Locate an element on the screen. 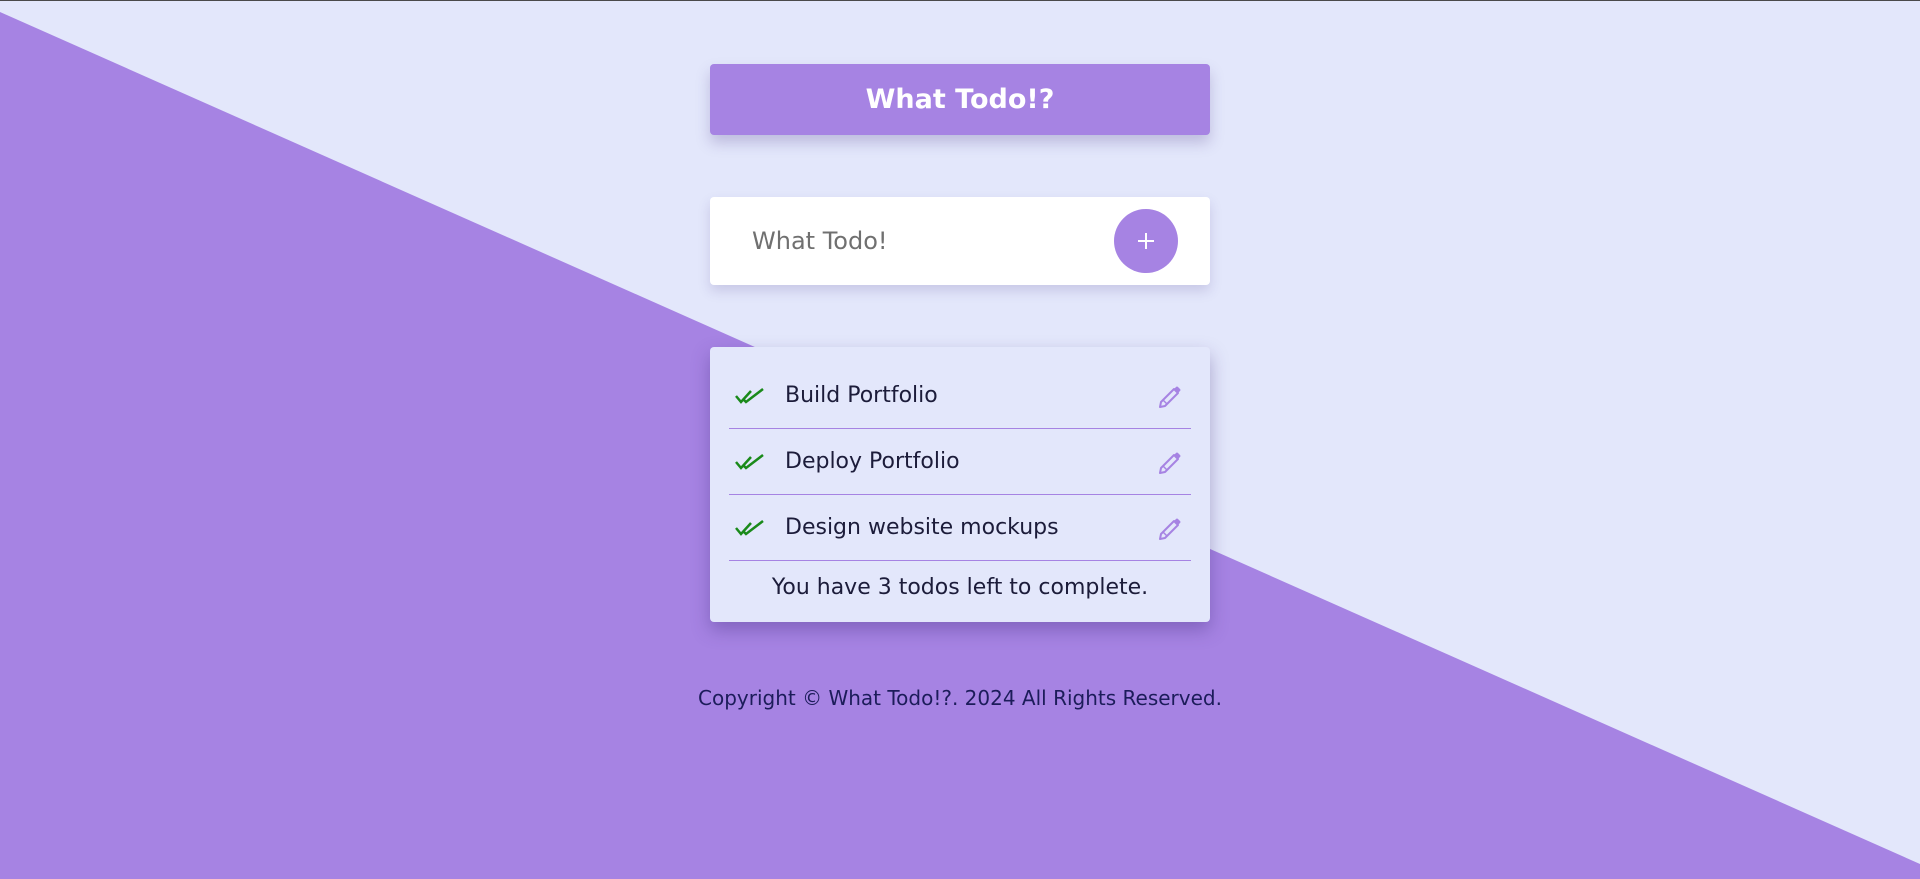 This screenshot has width=1920, height=879. todo-item: Design website mockups is located at coordinates (960, 528).